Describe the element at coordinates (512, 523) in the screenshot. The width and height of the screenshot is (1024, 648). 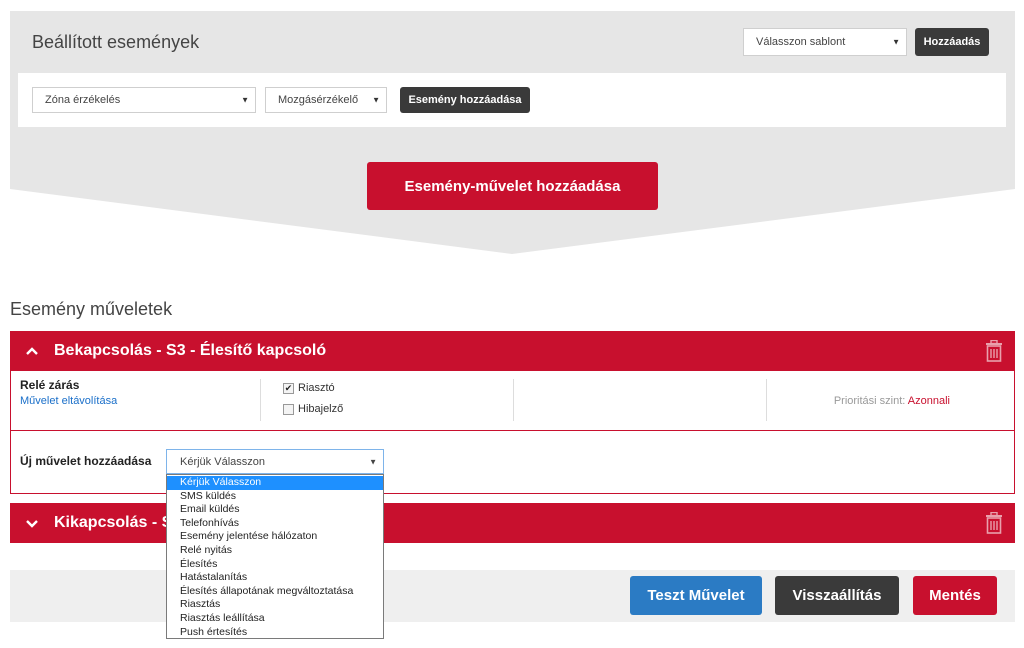
I see `accordion-header-off: Kikapcsolás - S` at that location.